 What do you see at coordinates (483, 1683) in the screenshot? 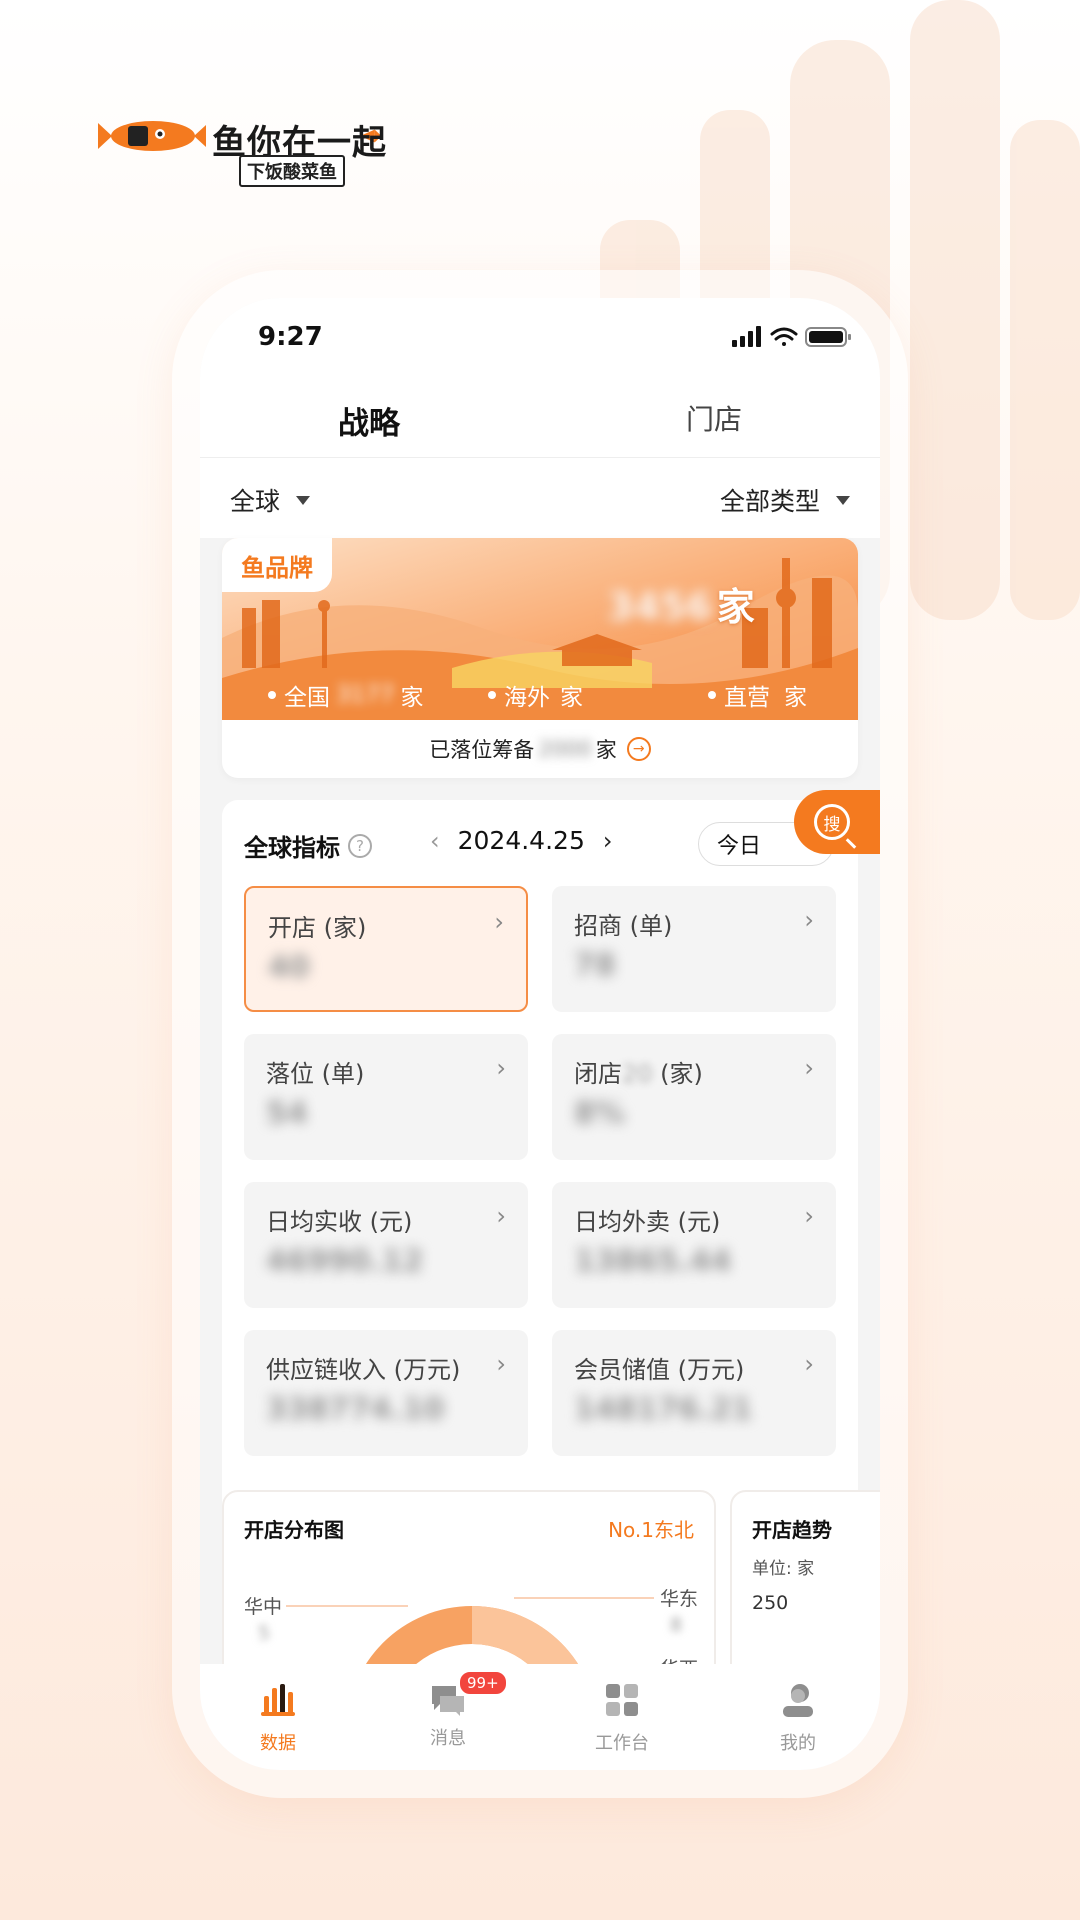
I see `unread-badge: 99+` at bounding box center [483, 1683].